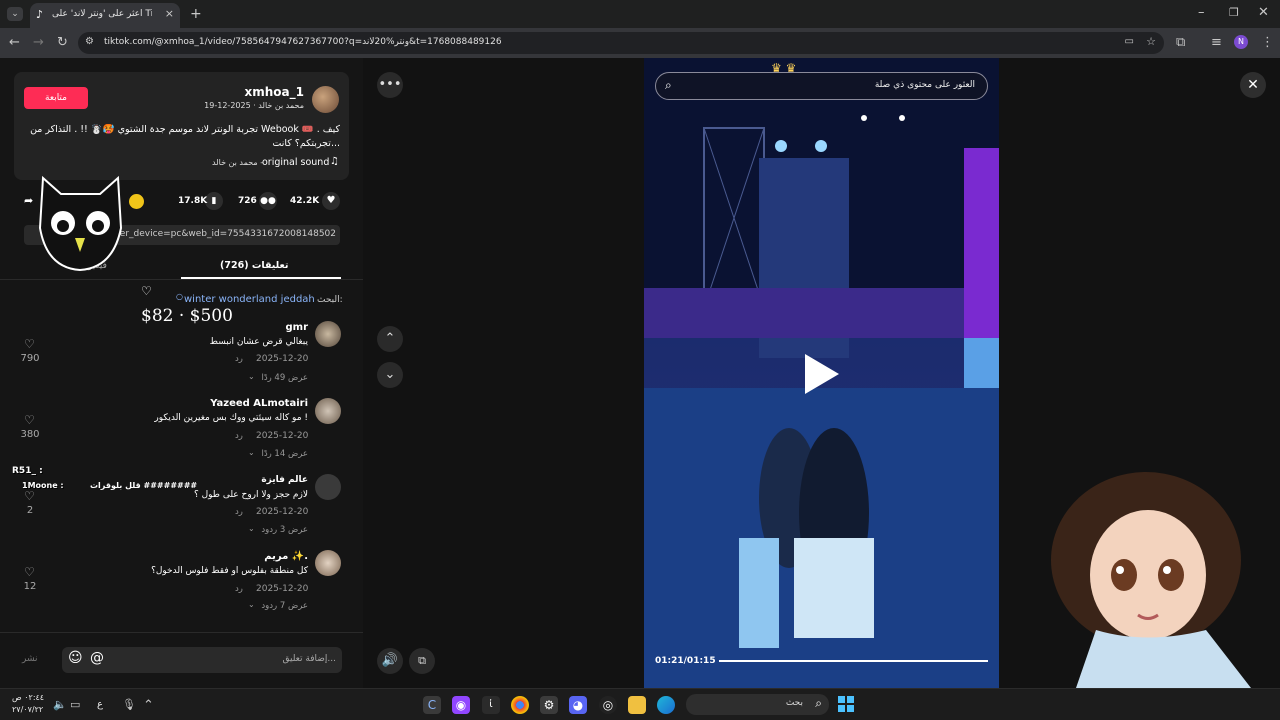 The image size is (1280, 720). What do you see at coordinates (247, 201) in the screenshot?
I see `comment-count: 726` at bounding box center [247, 201].